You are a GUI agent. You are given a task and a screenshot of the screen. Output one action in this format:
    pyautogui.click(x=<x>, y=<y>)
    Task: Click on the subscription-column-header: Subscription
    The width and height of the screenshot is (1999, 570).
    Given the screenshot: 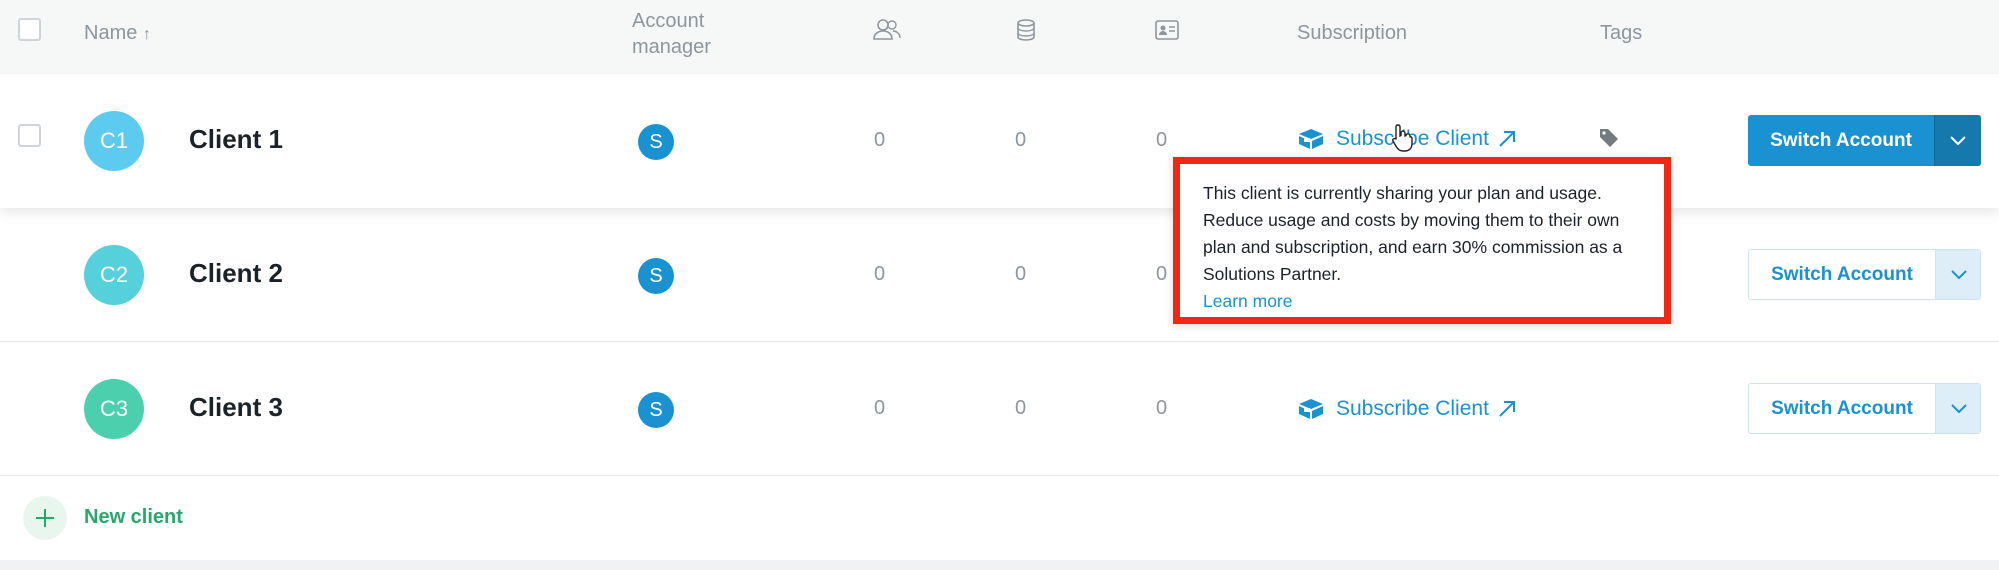 What is the action you would take?
    pyautogui.click(x=1352, y=33)
    